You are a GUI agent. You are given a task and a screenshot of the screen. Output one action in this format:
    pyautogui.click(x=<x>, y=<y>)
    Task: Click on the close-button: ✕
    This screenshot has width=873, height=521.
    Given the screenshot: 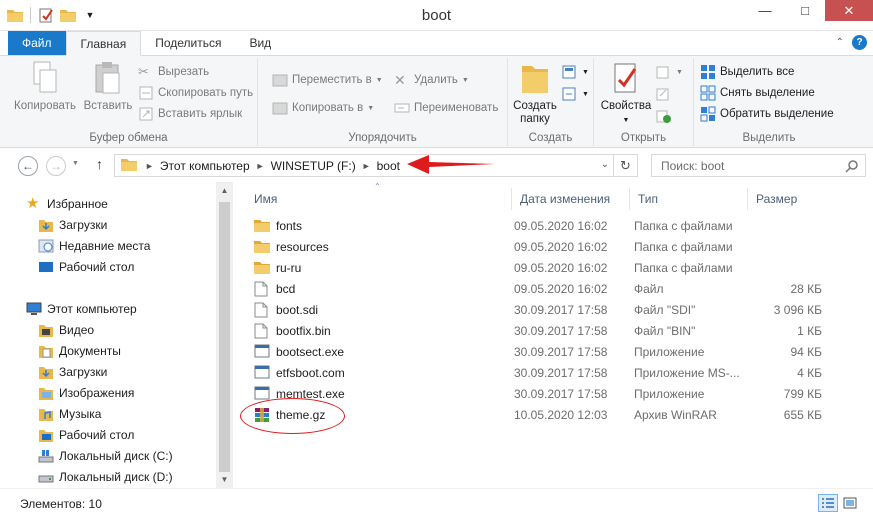 What is the action you would take?
    pyautogui.click(x=849, y=10)
    